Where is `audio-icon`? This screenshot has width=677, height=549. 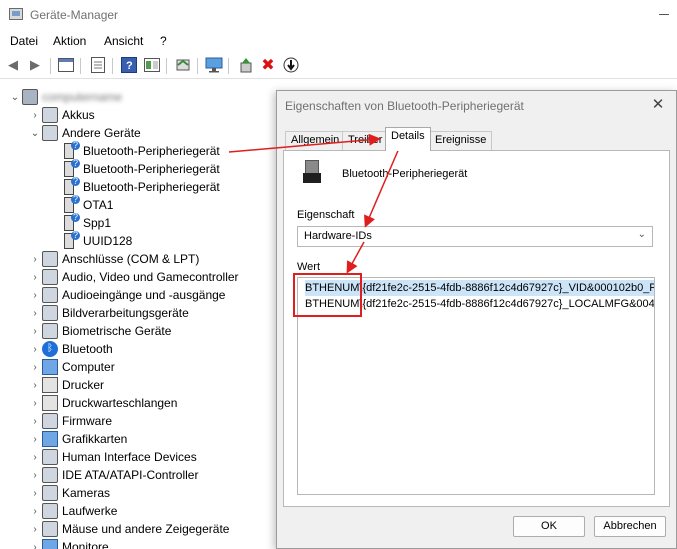 audio-icon is located at coordinates (50, 277).